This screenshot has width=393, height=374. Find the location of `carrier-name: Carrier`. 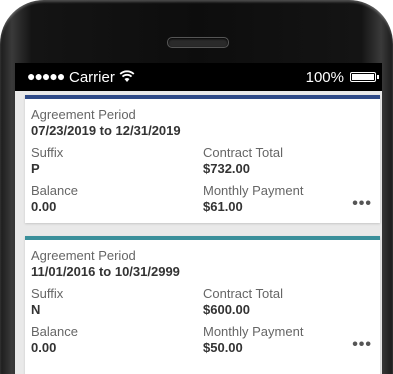

carrier-name: Carrier is located at coordinates (92, 77).